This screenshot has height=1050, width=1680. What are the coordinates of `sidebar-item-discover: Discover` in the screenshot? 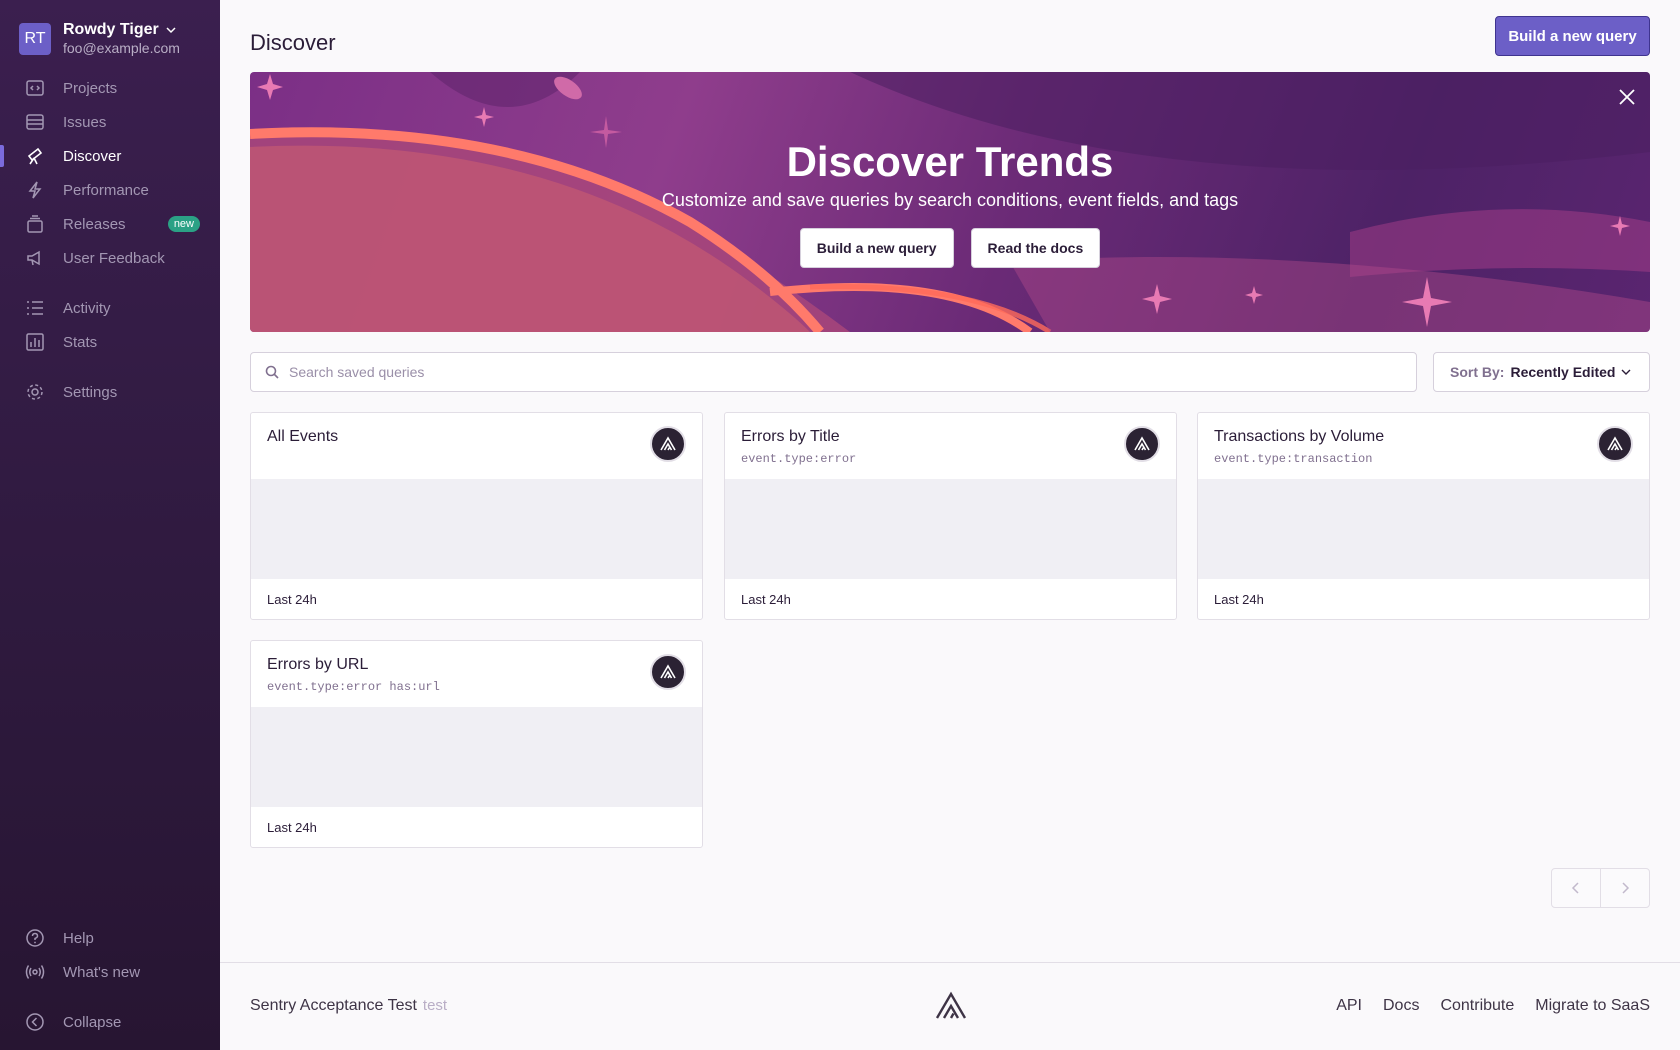 It's located at (110, 156).